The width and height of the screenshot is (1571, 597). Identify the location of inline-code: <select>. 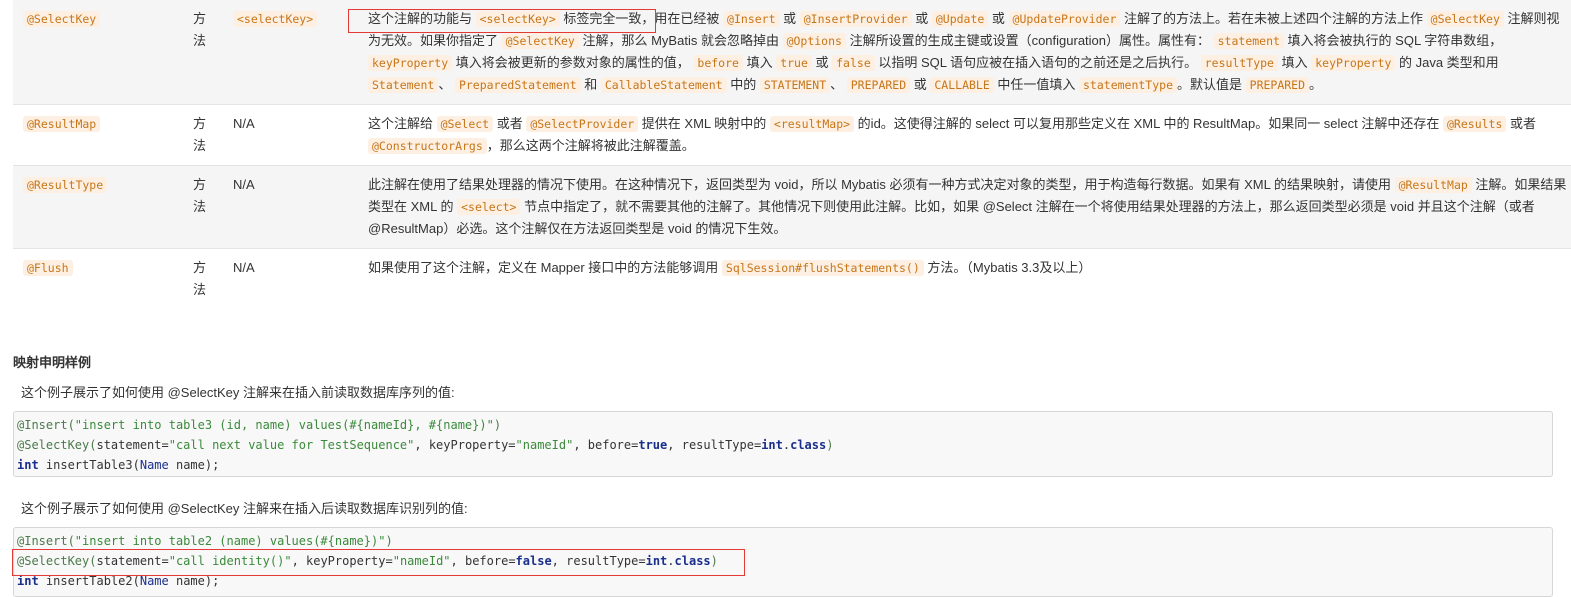
(489, 207).